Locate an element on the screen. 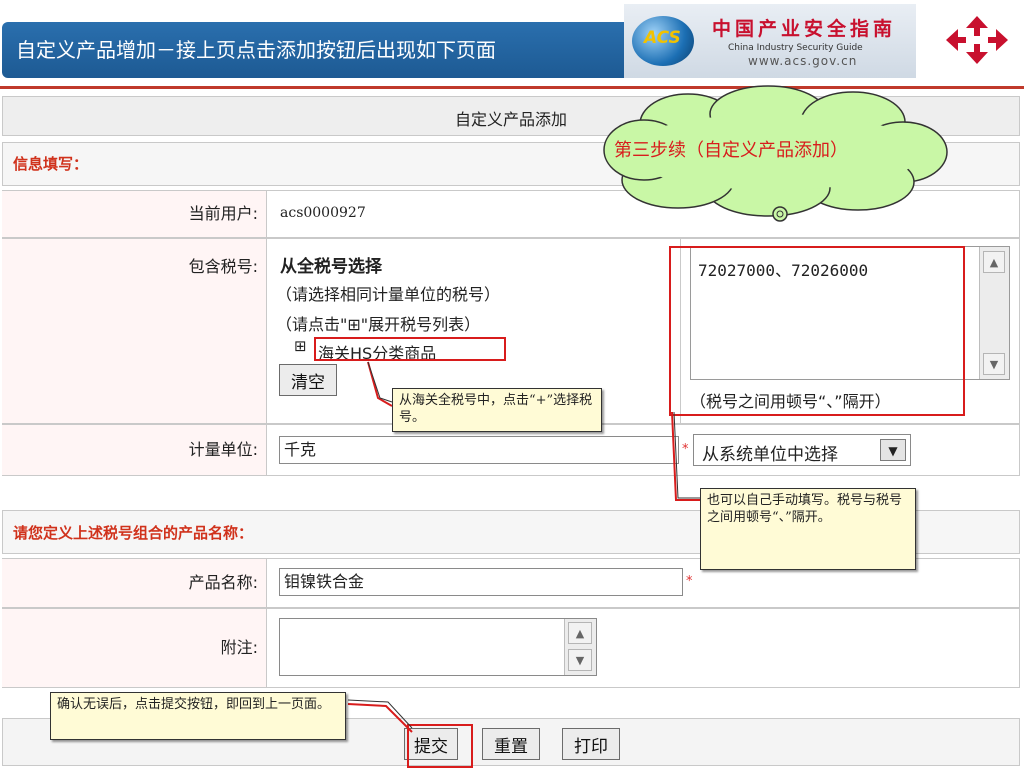  select-all-heading: 从全税号选择 is located at coordinates (331, 267).